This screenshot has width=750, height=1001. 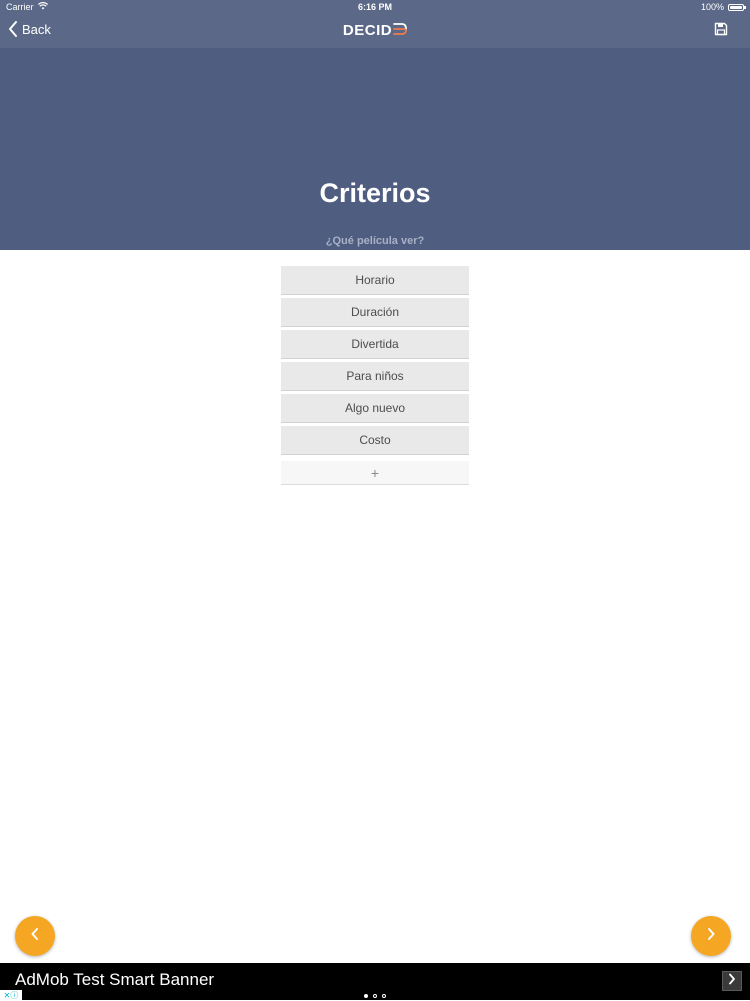 I want to click on floppy-disk-icon, so click(x=721, y=31).